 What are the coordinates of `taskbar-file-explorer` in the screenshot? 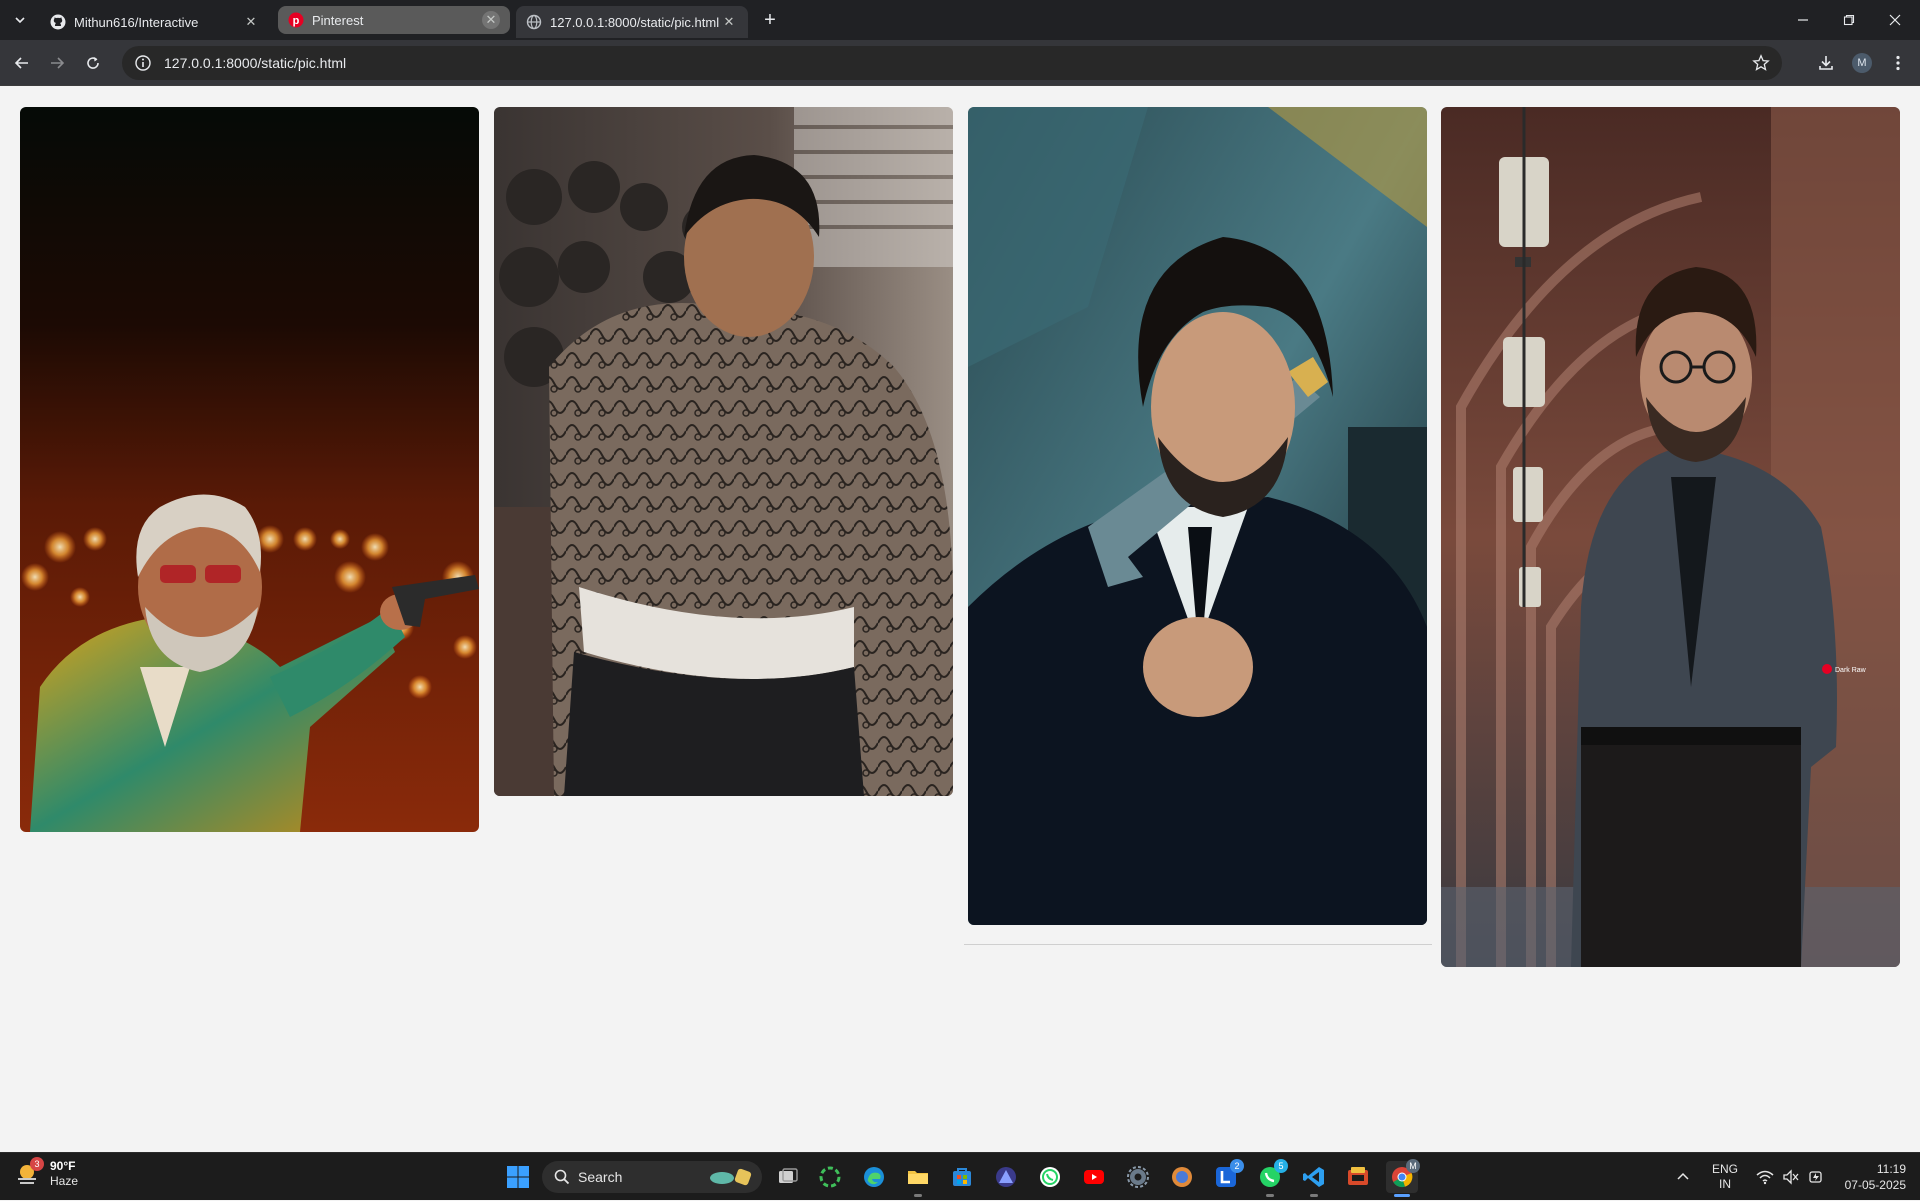 It's located at (918, 1179).